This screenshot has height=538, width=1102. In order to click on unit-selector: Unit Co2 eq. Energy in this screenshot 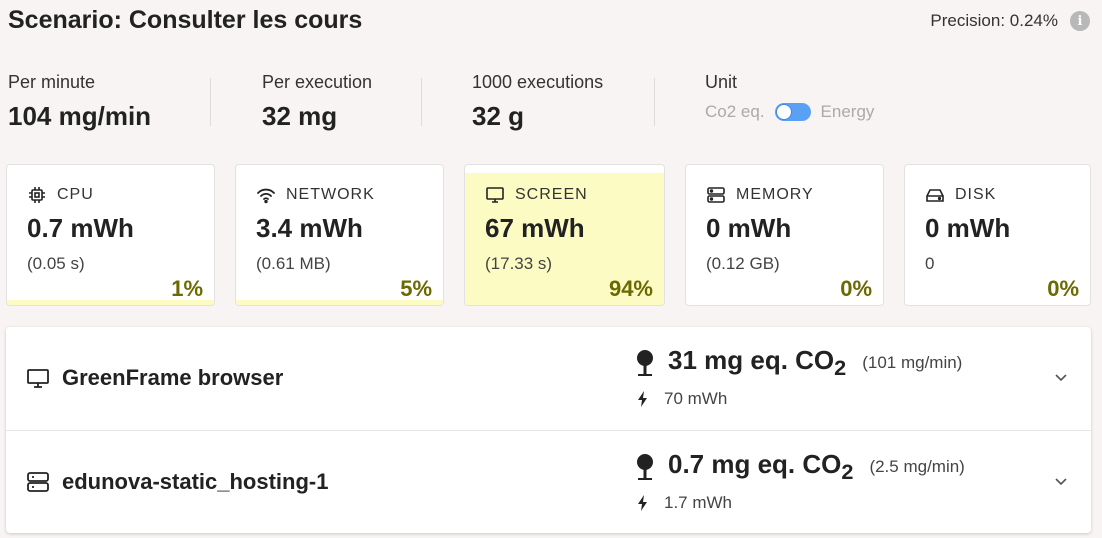, I will do `click(789, 97)`.